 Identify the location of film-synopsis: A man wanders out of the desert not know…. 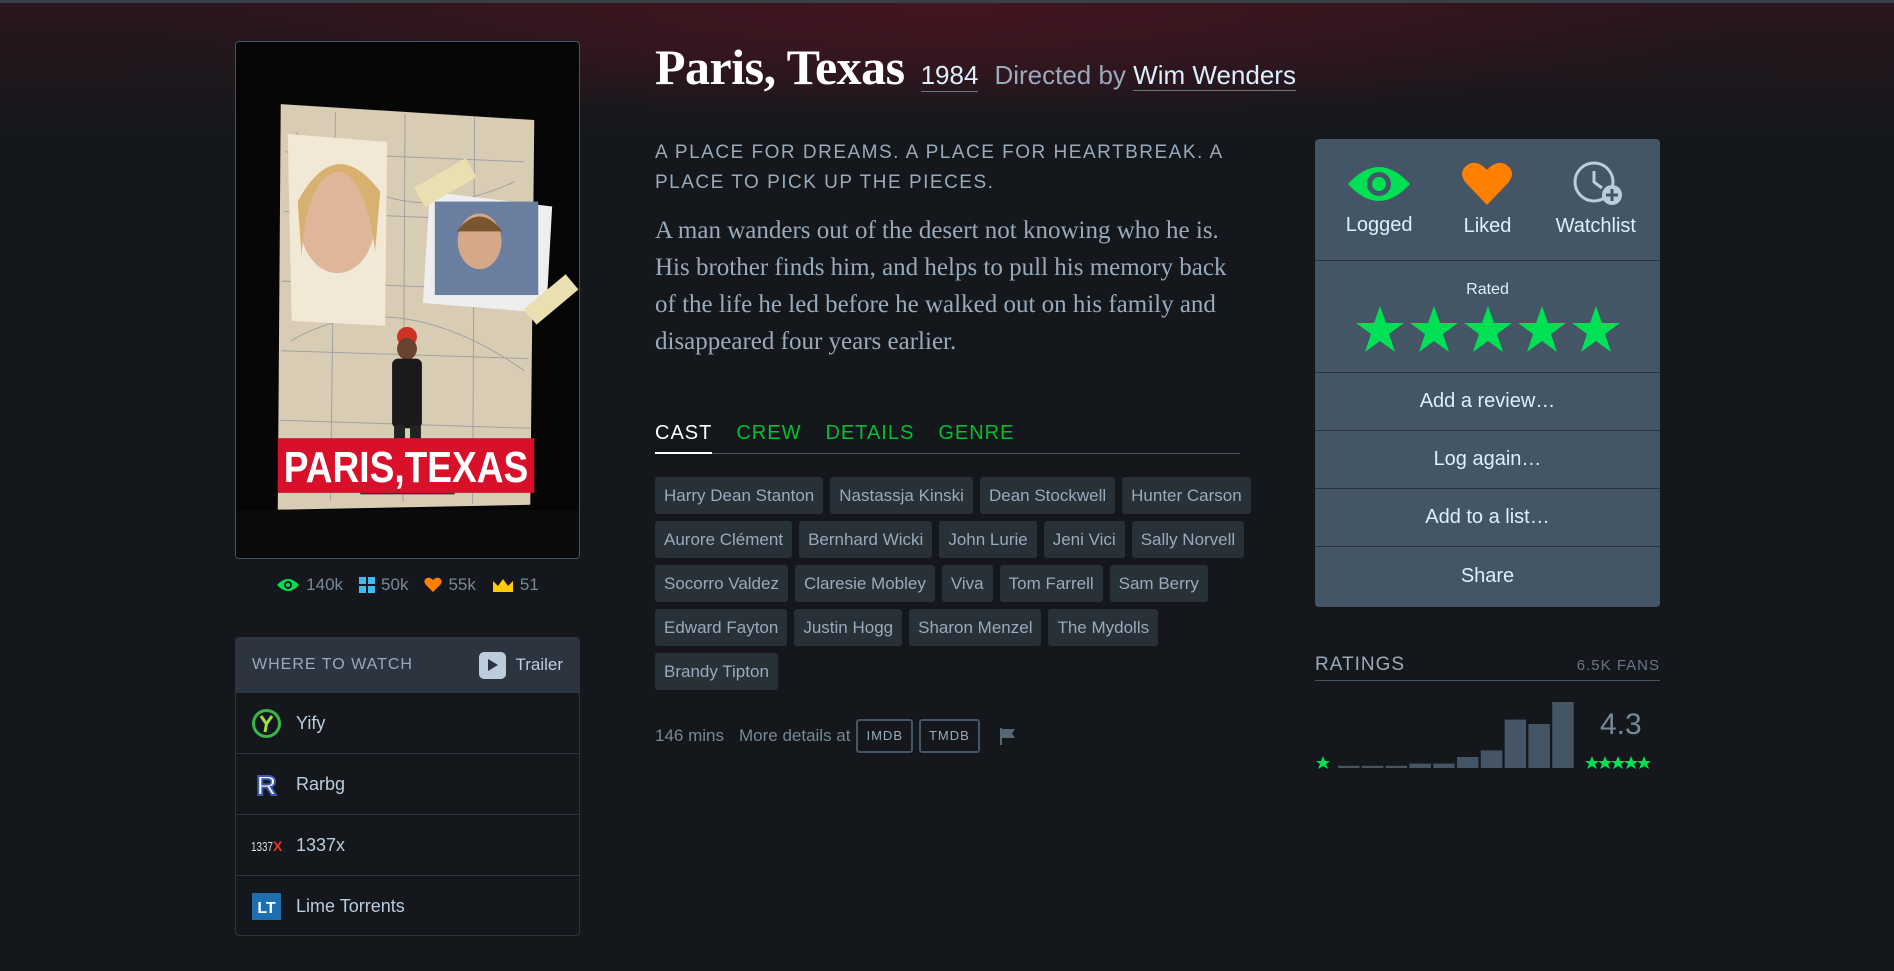
(941, 286).